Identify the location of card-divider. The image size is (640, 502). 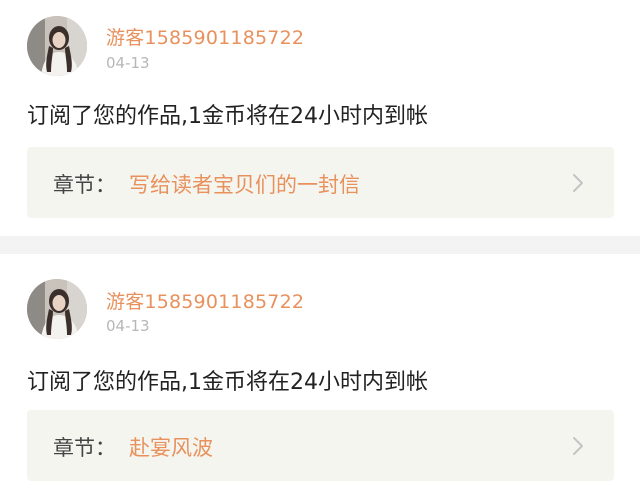
(320, 245).